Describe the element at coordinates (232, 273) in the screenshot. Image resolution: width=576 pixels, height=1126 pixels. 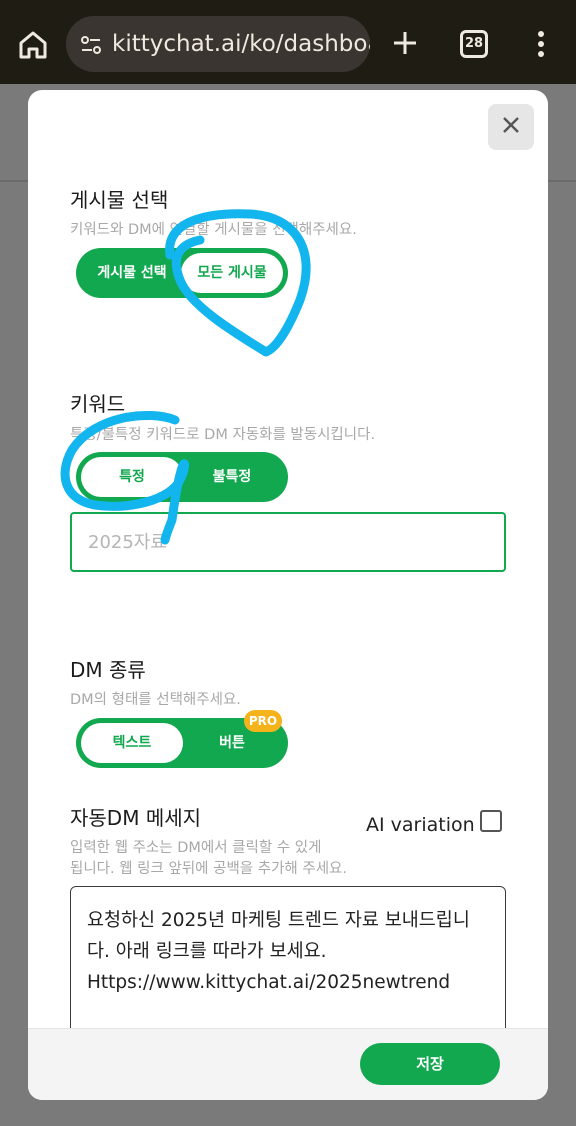
I see `option-all-posts: 모든 게시물` at that location.